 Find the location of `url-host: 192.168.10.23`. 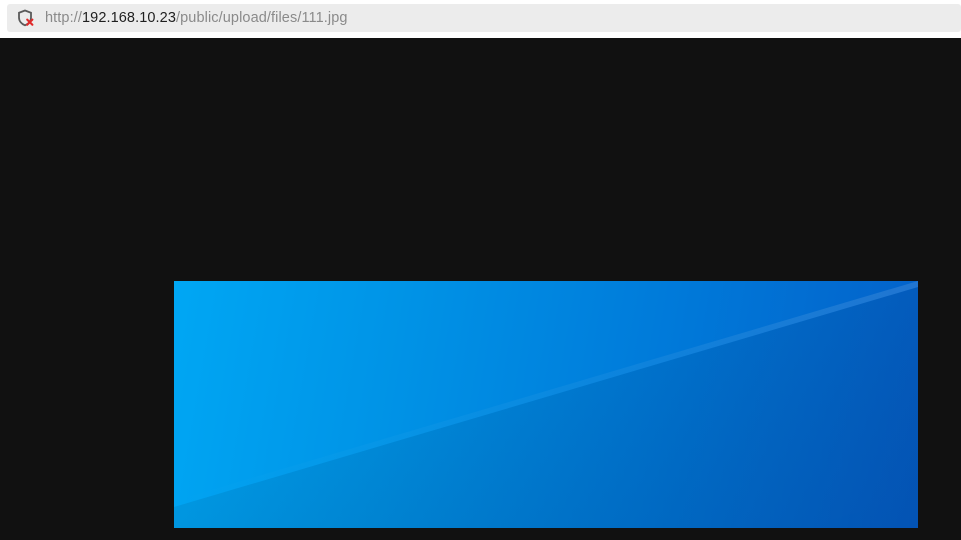

url-host: 192.168.10.23 is located at coordinates (129, 18).